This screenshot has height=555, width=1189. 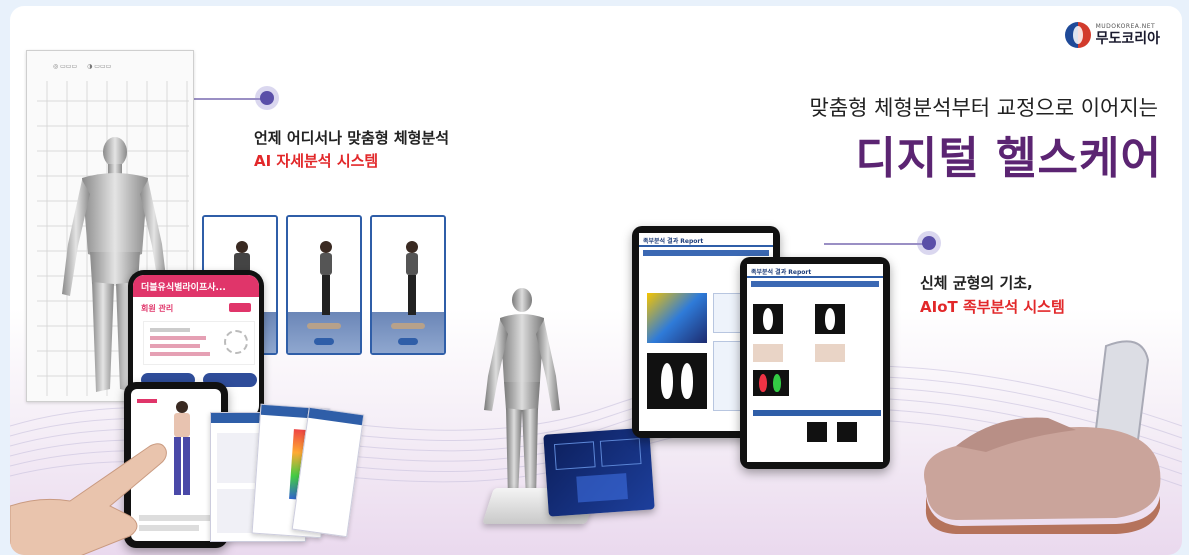 What do you see at coordinates (352, 138) in the screenshot?
I see `posture-callout-title: 언제 어디서나 맞춤형 체형분석` at bounding box center [352, 138].